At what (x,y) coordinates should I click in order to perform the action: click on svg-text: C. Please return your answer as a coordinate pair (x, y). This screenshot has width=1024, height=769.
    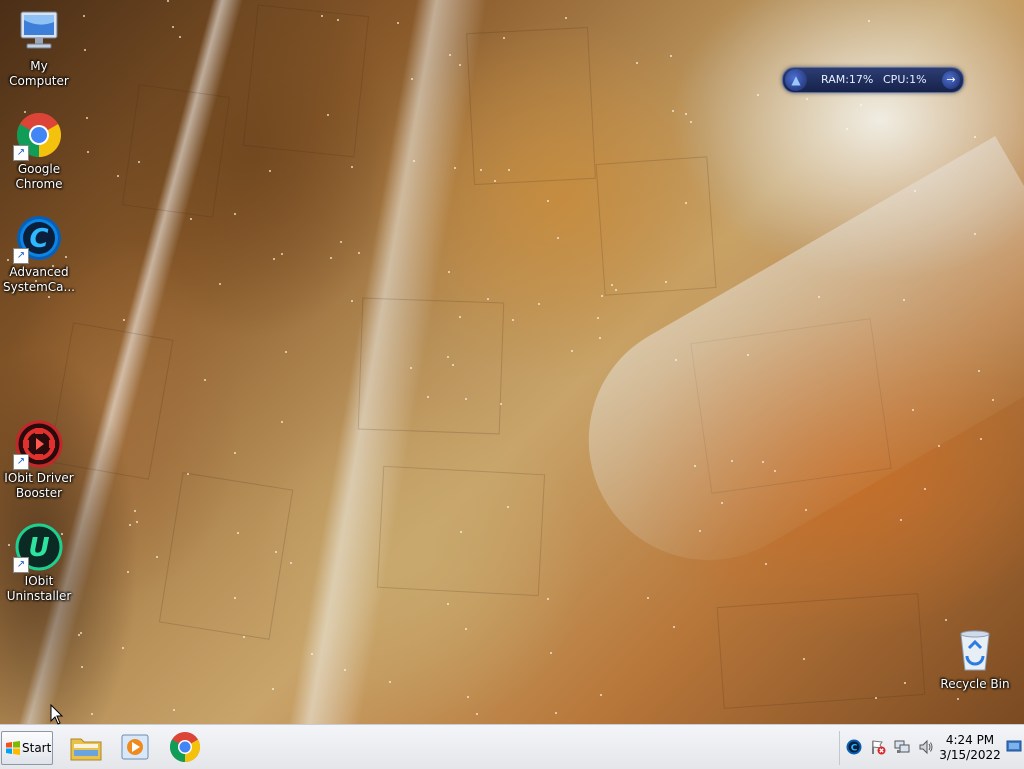
    Looking at the image, I should click on (38, 239).